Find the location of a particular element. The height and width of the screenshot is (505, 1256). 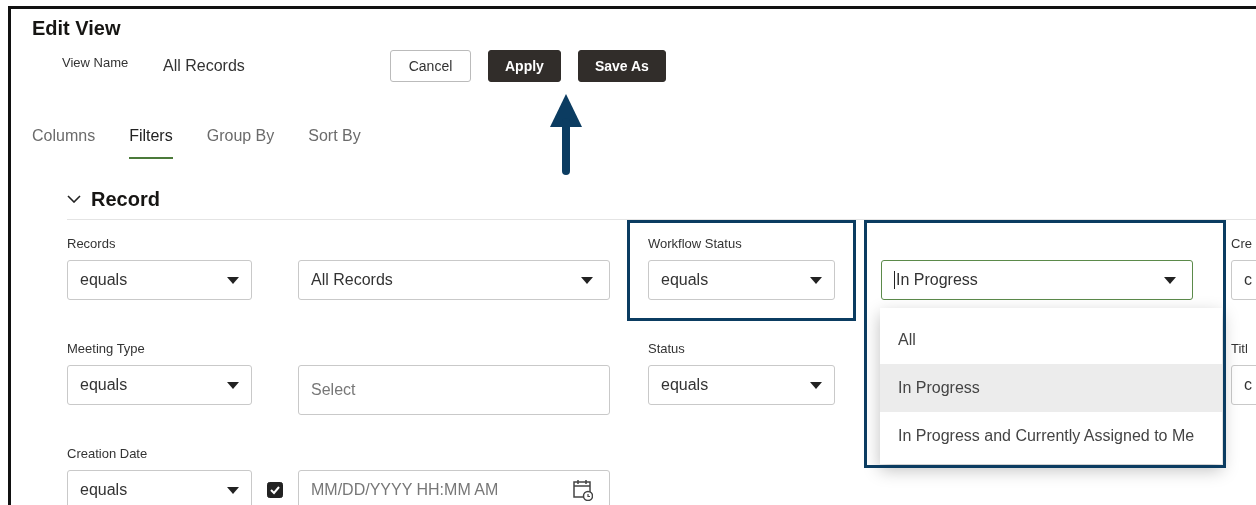

date-field: MM/DD/YYYY HH:MM AM is located at coordinates (454, 487).